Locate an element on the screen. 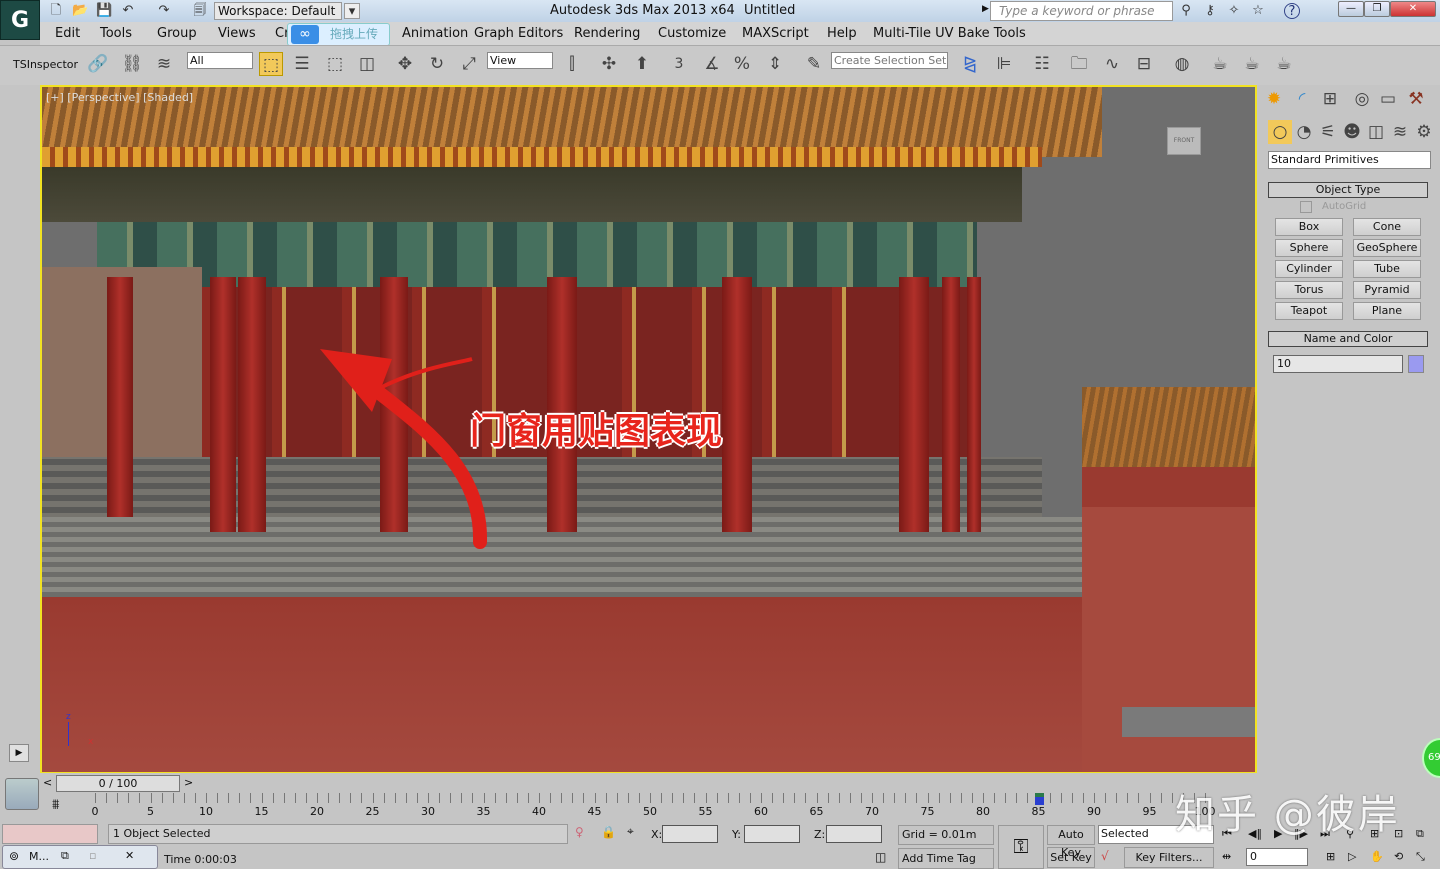 The image size is (1440, 869). reference-coord-dropdown: View is located at coordinates (520, 60).